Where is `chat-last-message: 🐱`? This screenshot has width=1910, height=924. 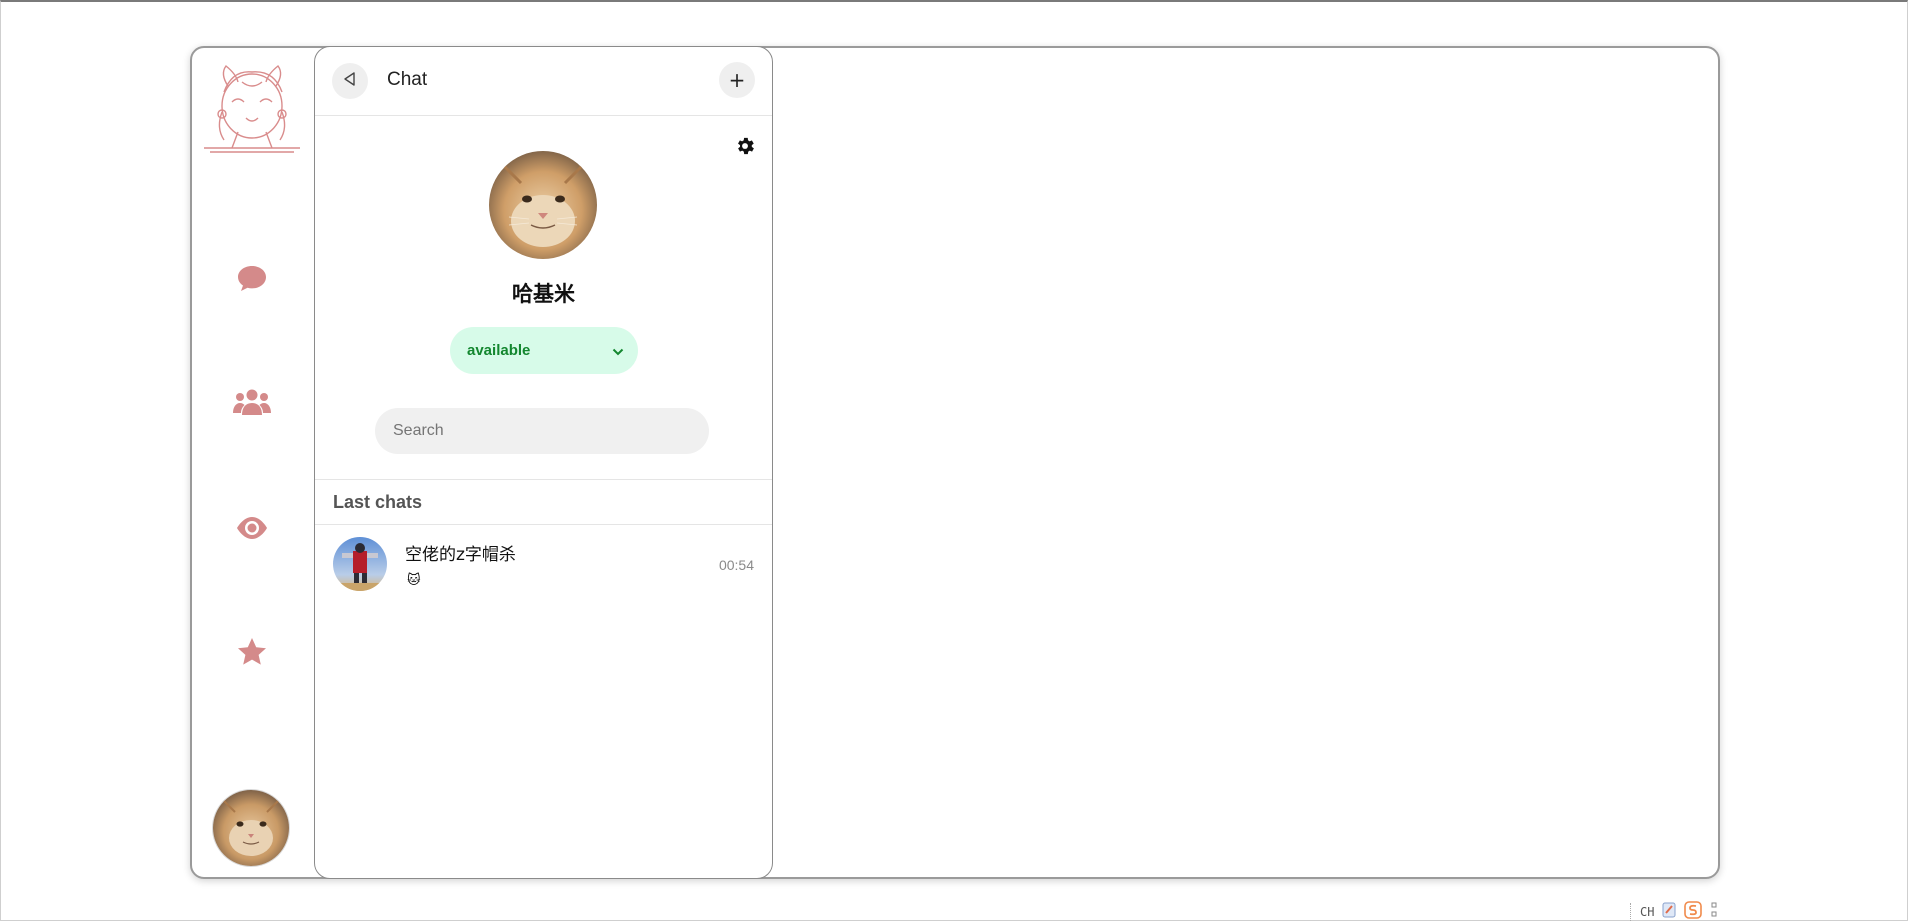 chat-last-message: 🐱 is located at coordinates (414, 580).